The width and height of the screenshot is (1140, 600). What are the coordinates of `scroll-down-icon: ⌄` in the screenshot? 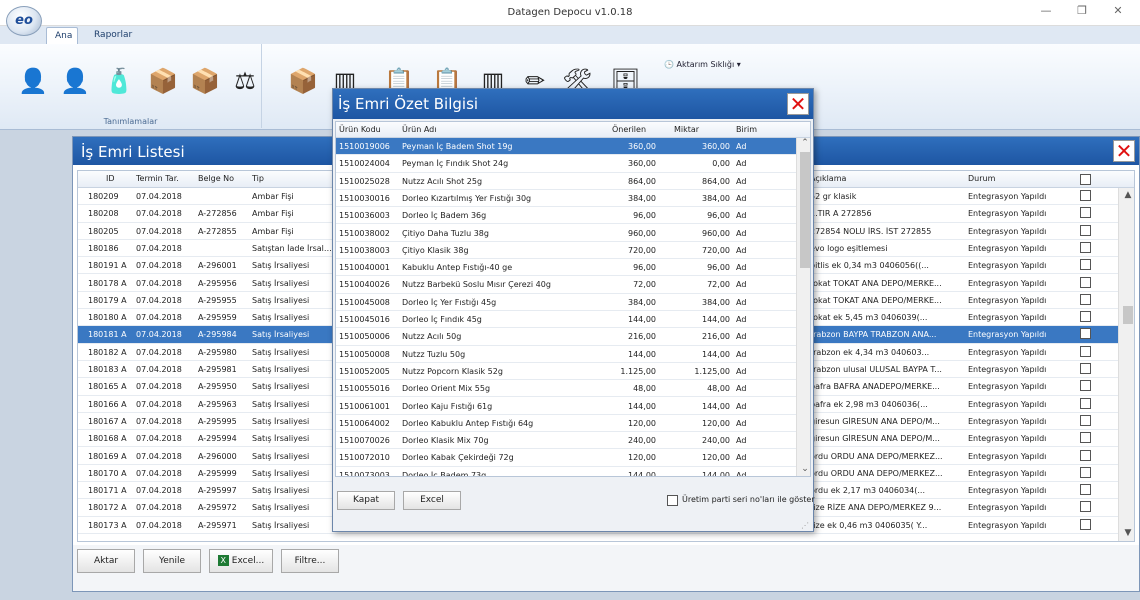 It's located at (803, 469).